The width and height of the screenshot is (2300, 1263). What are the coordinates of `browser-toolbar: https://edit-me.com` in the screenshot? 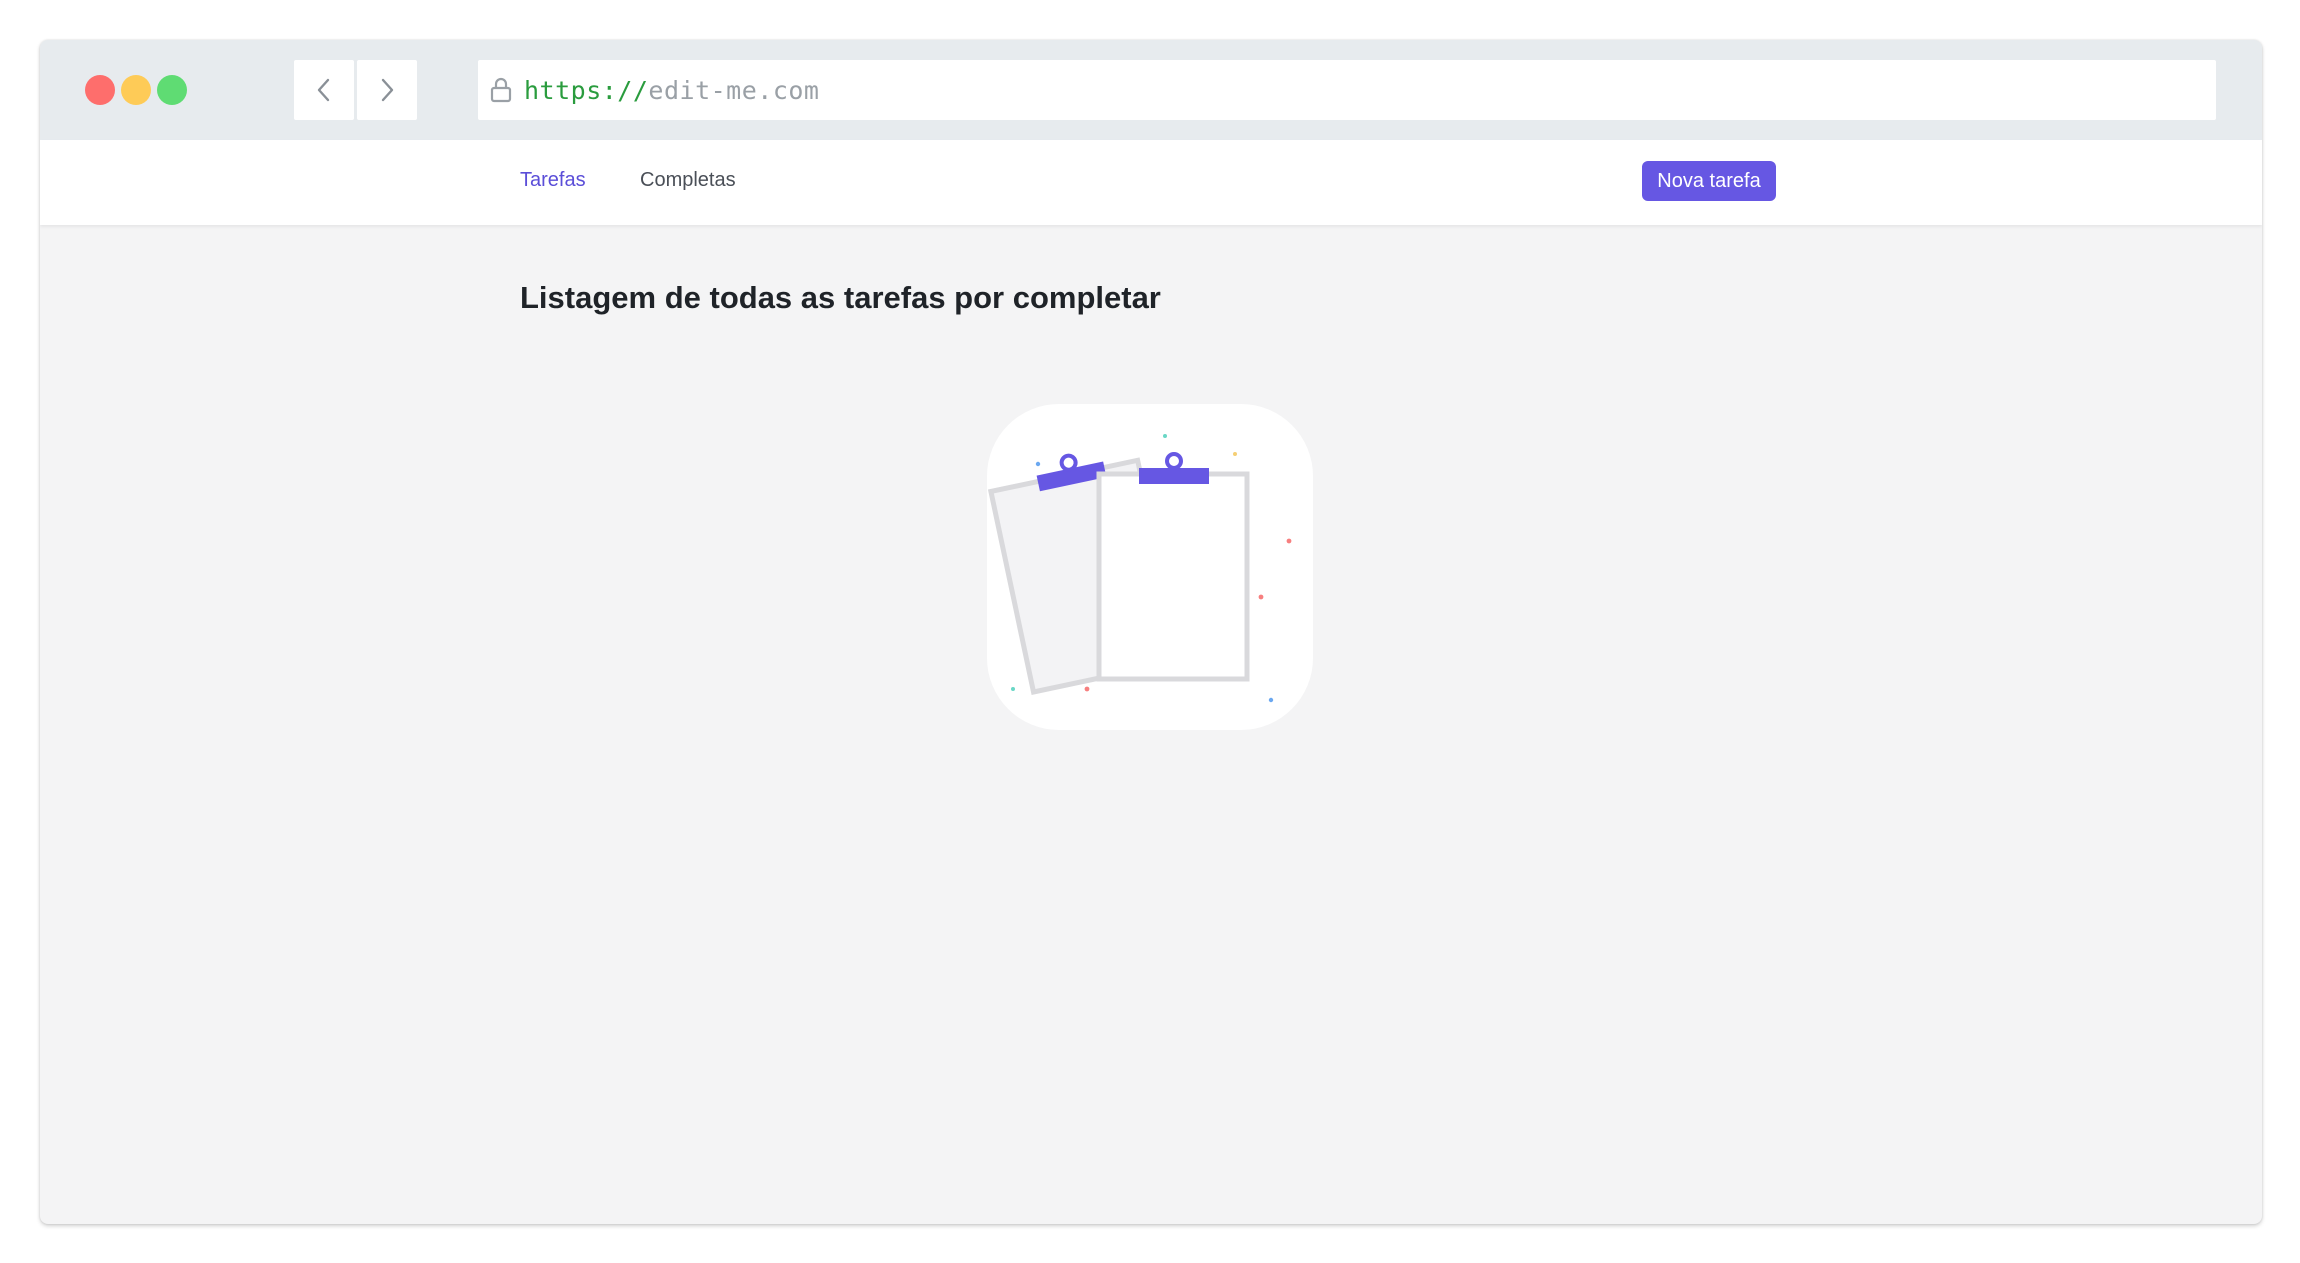 It's located at (1151, 90).